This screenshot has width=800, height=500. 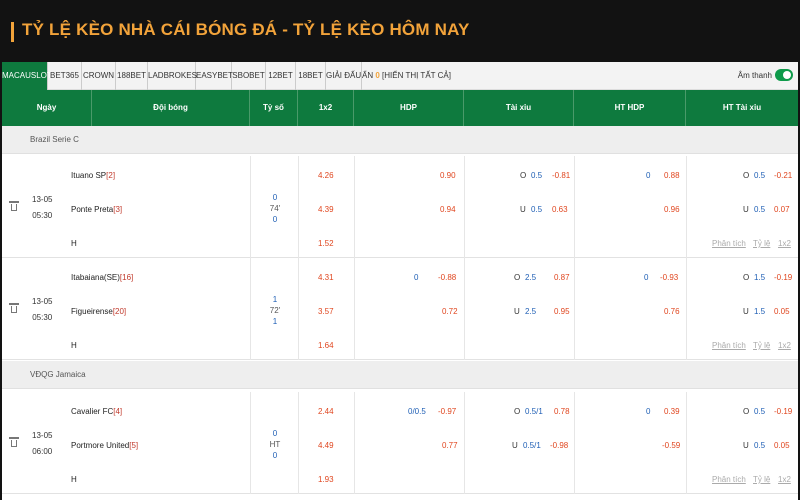 I want to click on ht-ou-line: 1.5, so click(x=760, y=277).